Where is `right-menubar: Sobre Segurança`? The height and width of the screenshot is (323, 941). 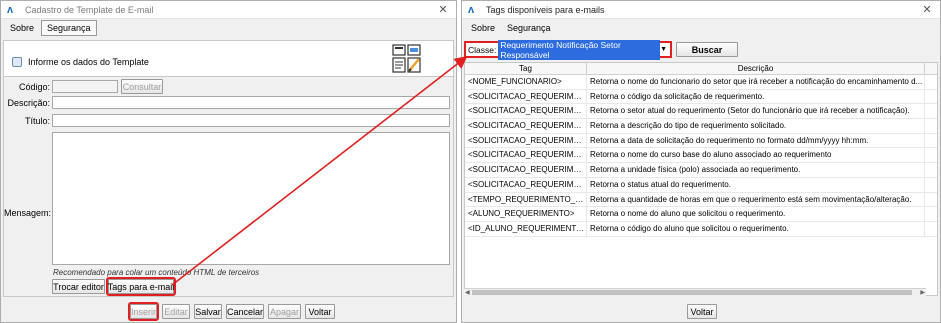
right-menubar: Sobre Segurança is located at coordinates (701, 28).